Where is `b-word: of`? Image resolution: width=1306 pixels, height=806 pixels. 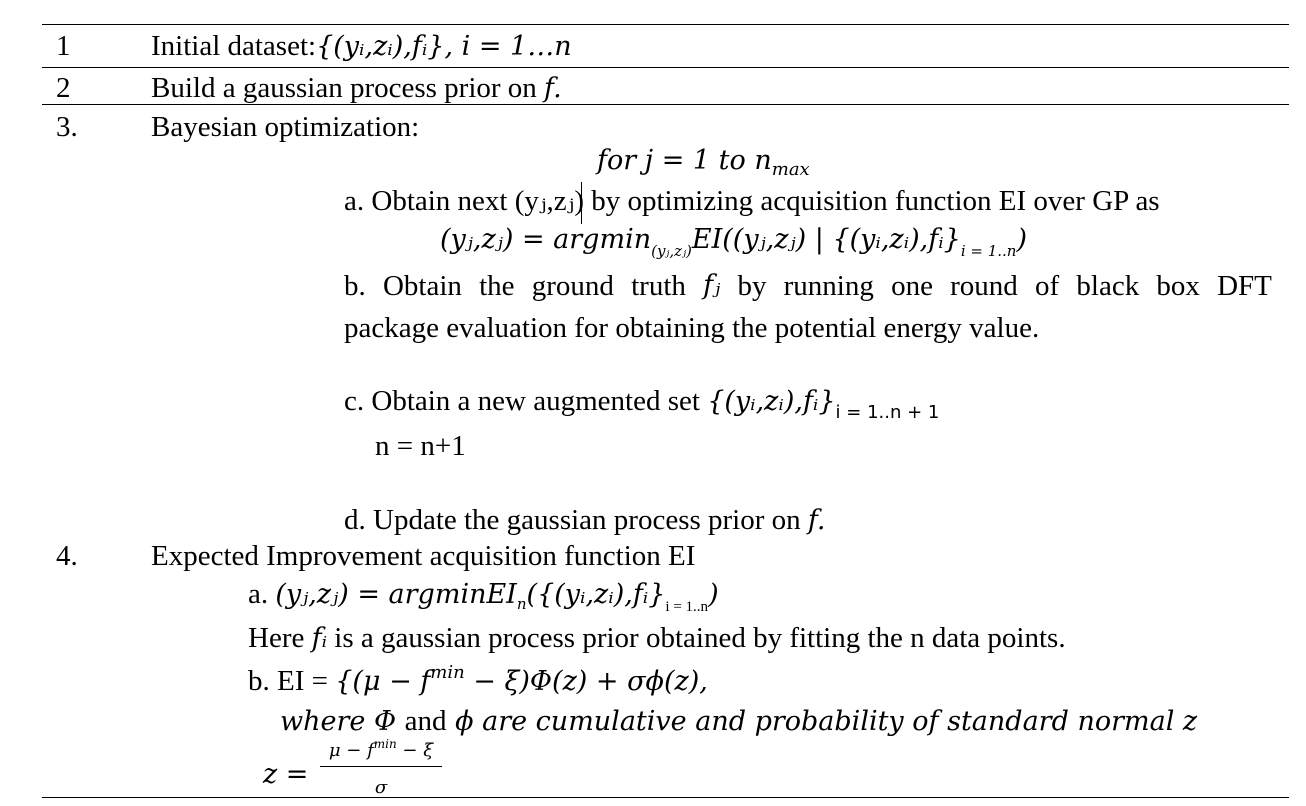 b-word: of is located at coordinates (1047, 286).